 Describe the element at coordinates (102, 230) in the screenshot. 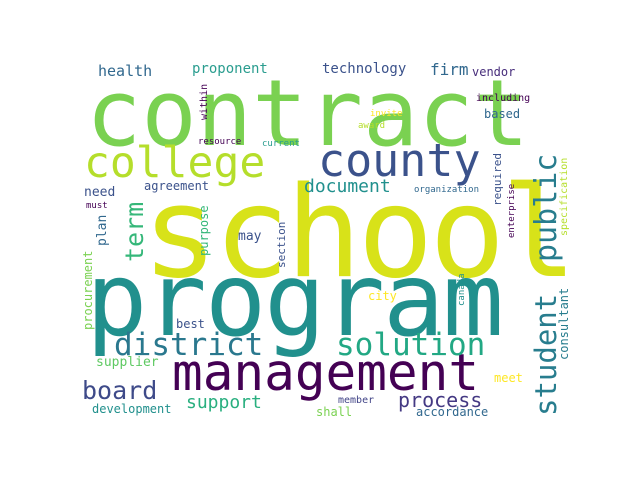

I see `word-plan: plan` at that location.